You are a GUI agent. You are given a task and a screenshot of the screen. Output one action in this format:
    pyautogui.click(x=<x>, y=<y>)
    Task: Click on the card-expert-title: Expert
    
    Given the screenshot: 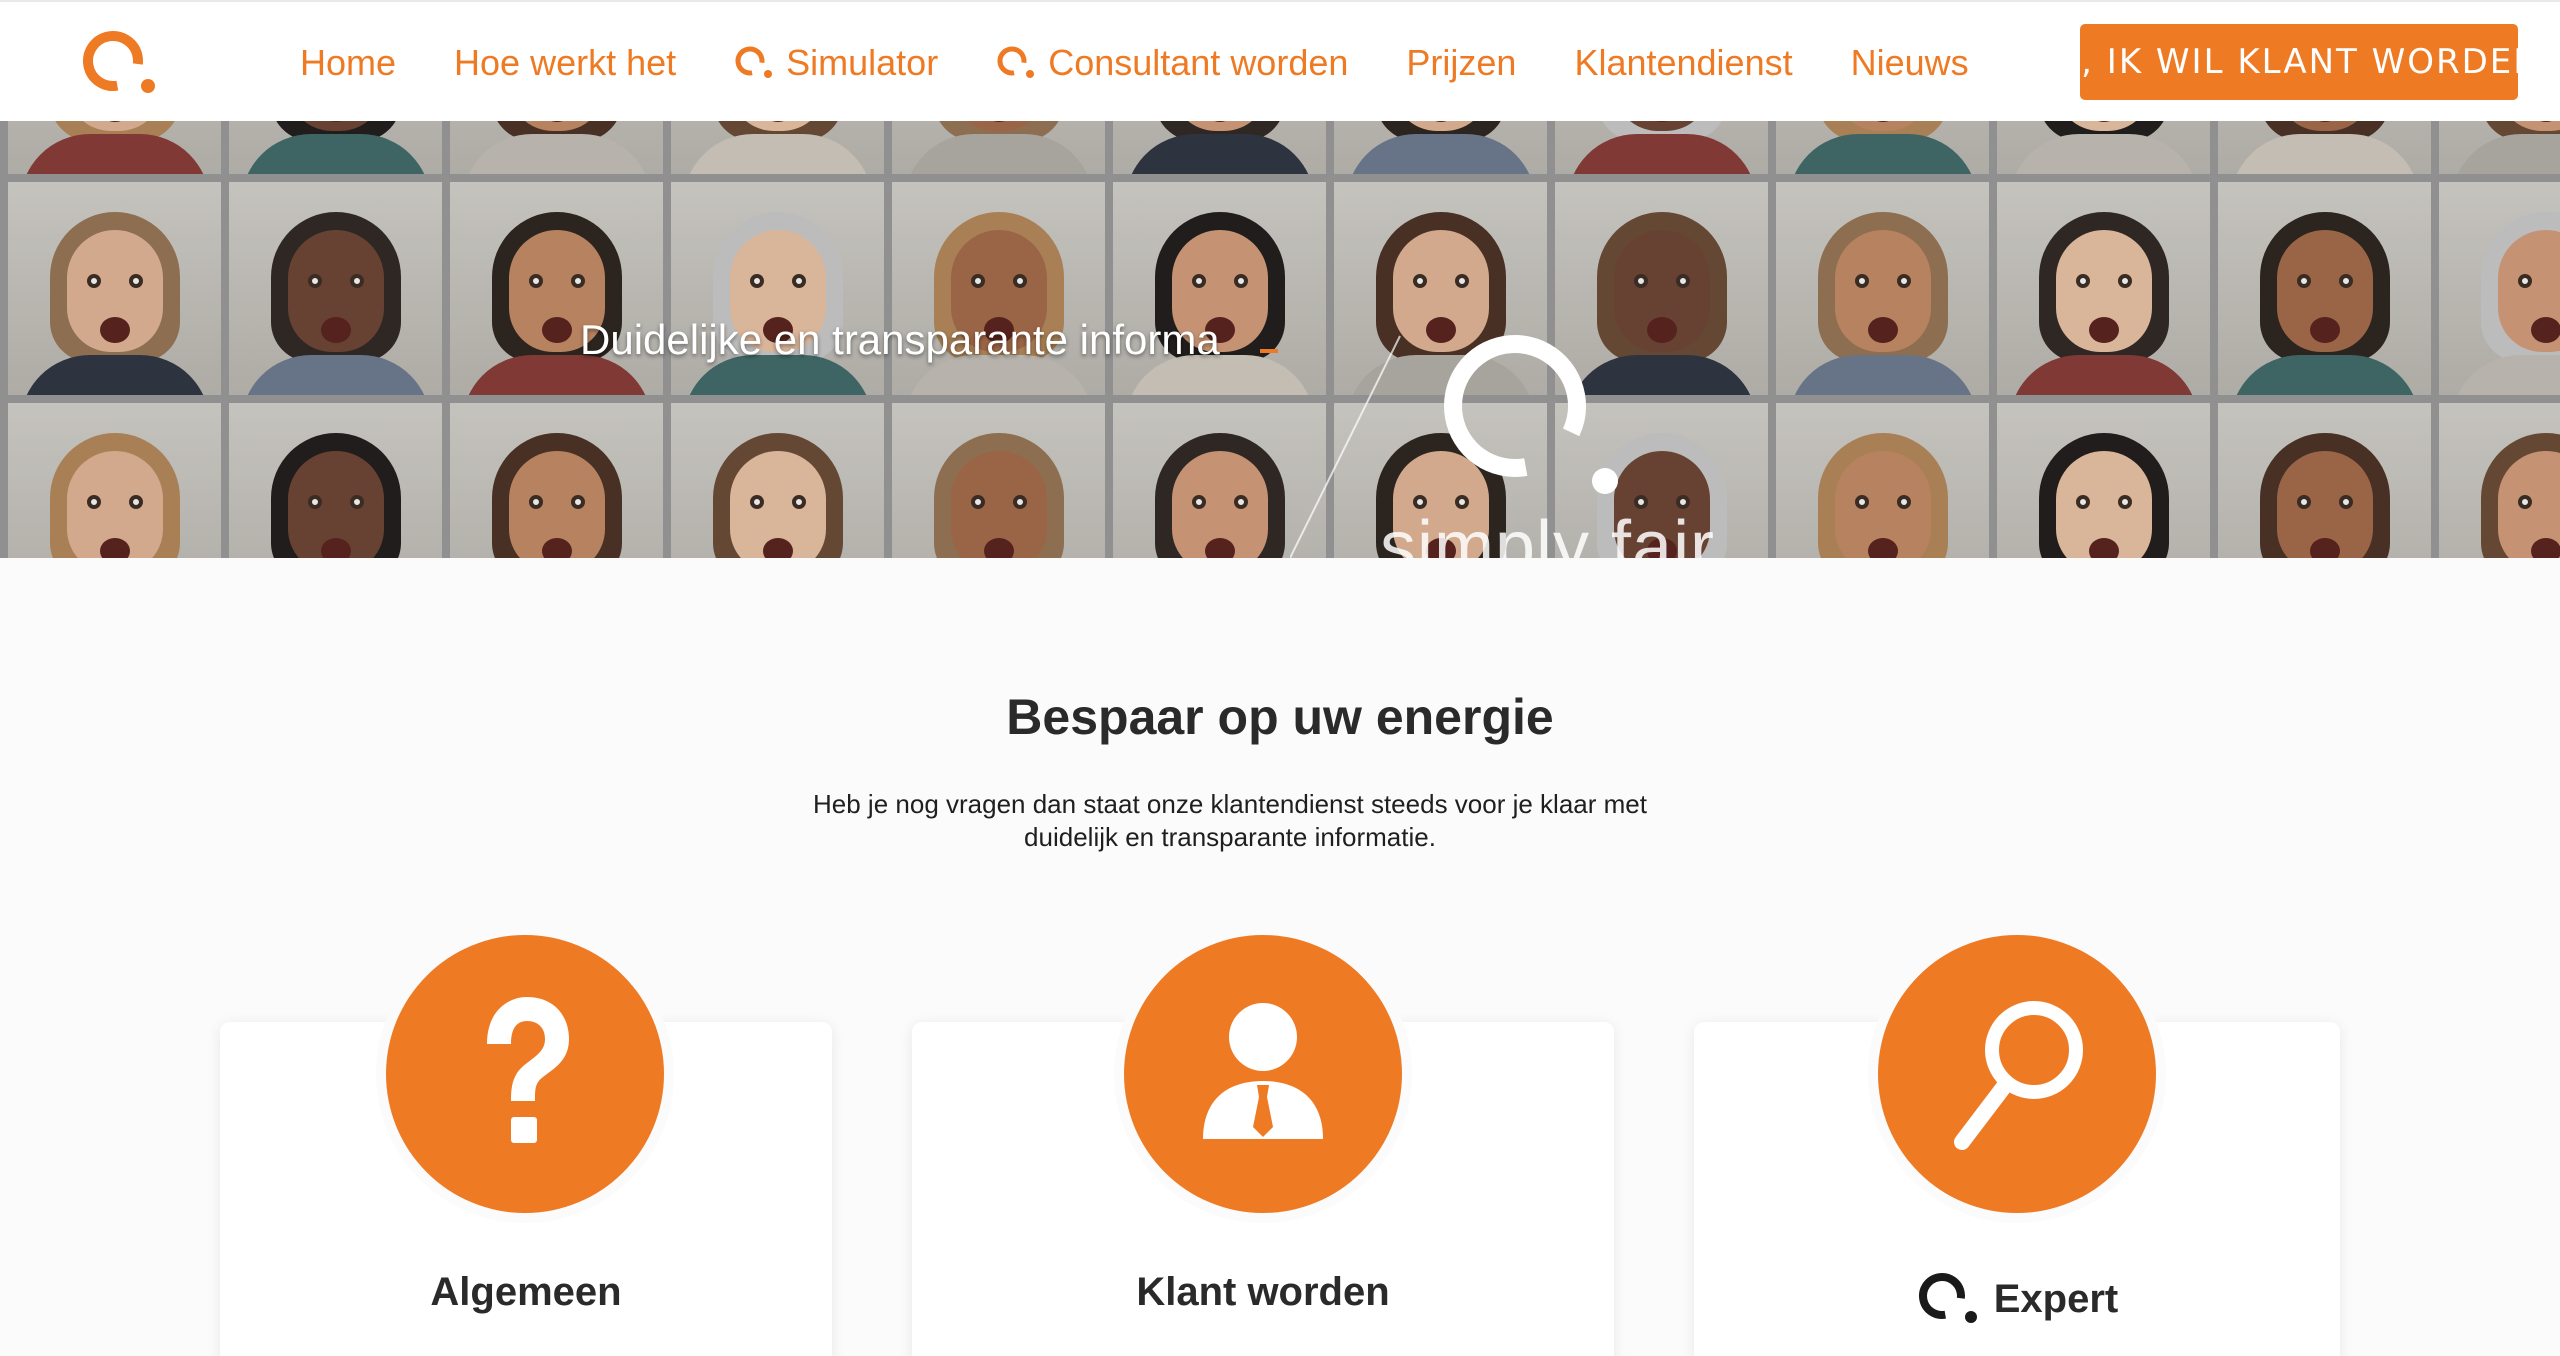 What is the action you would take?
    pyautogui.click(x=2017, y=1299)
    